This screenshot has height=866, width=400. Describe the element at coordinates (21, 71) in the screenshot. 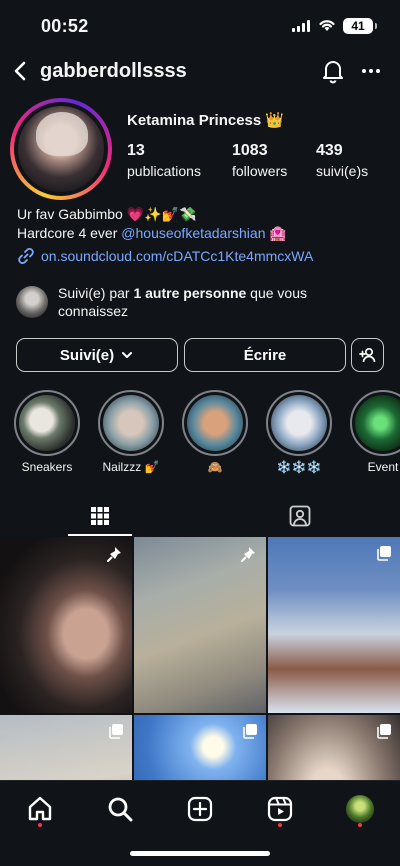

I see `chevron-left-icon` at that location.